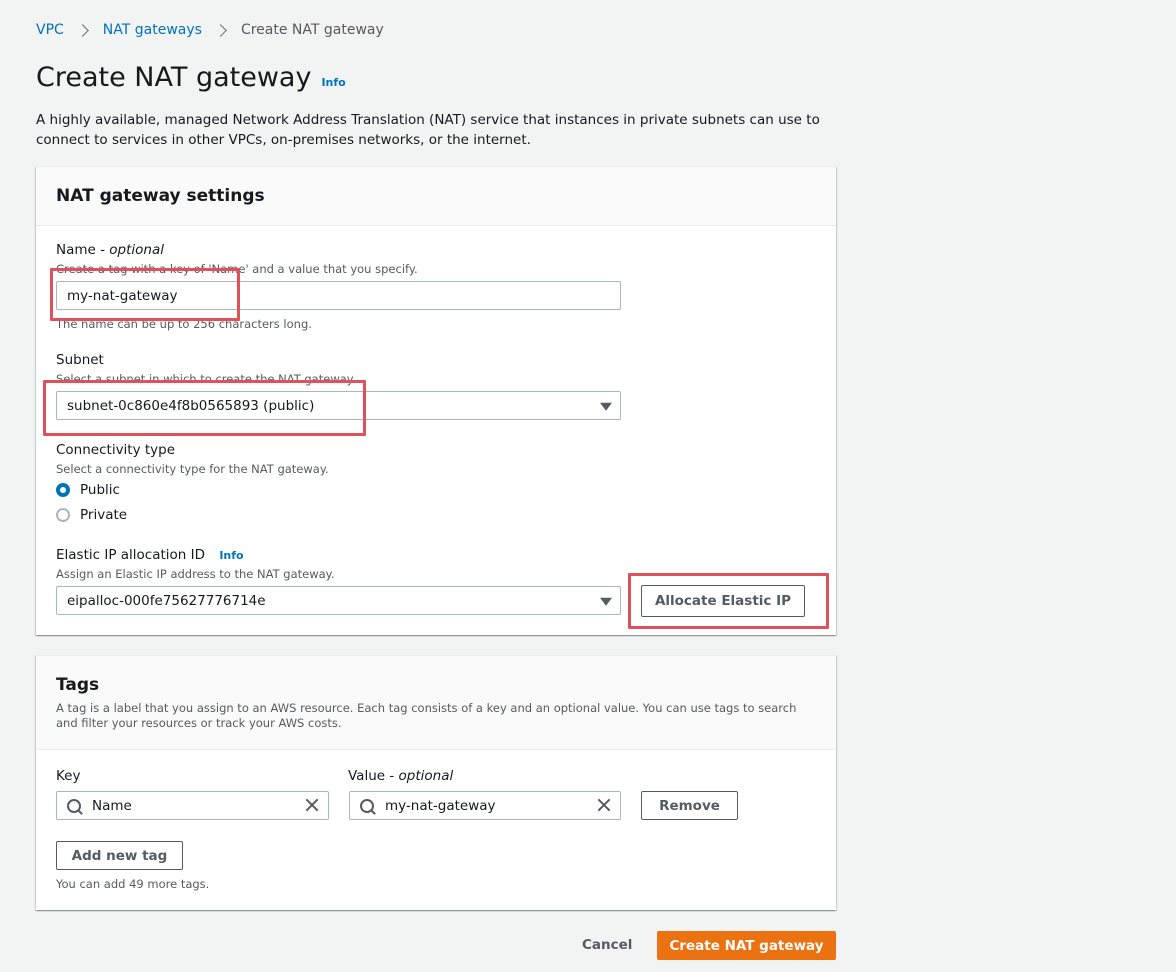 The height and width of the screenshot is (972, 1176). Describe the element at coordinates (110, 250) in the screenshot. I see `name-label: Name - optional` at that location.